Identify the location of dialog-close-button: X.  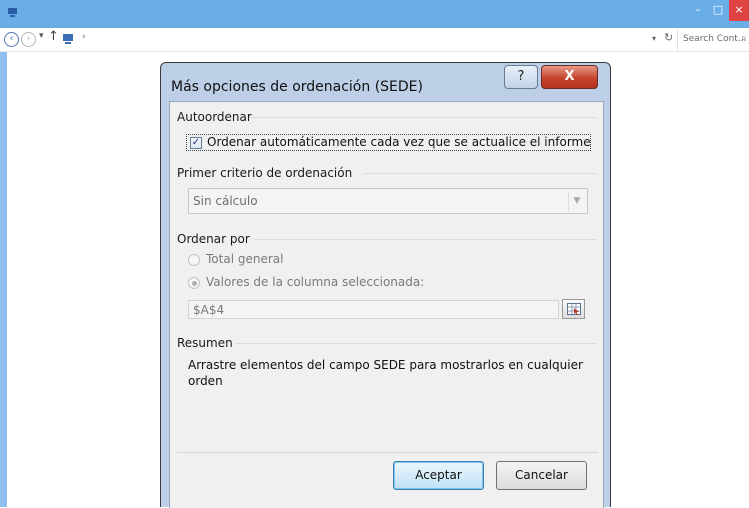
(569, 77).